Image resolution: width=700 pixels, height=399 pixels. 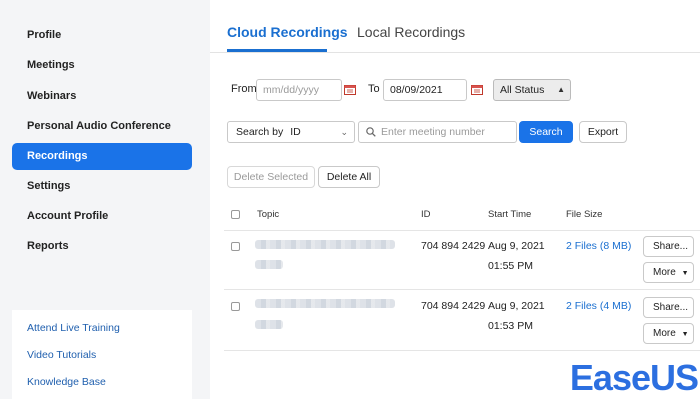 I want to click on from-label: From, so click(x=244, y=89).